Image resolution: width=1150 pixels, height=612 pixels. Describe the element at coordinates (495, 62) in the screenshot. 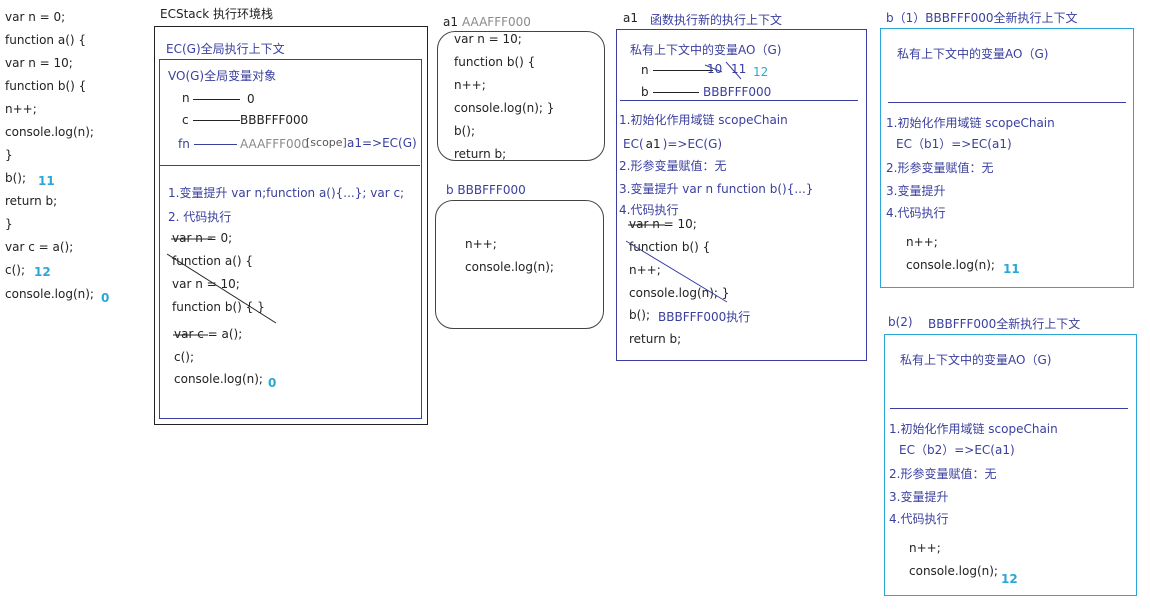

I see `heap-a1-line: function b() {` at that location.